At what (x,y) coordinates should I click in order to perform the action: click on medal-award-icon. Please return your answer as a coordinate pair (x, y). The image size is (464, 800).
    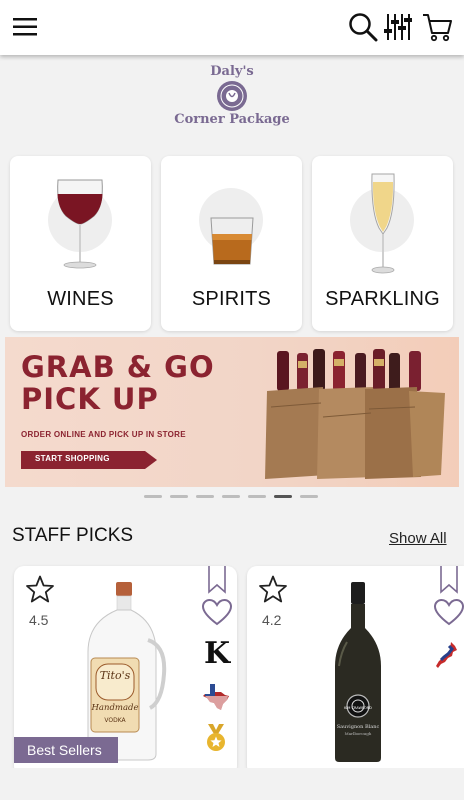
    Looking at the image, I should click on (216, 737).